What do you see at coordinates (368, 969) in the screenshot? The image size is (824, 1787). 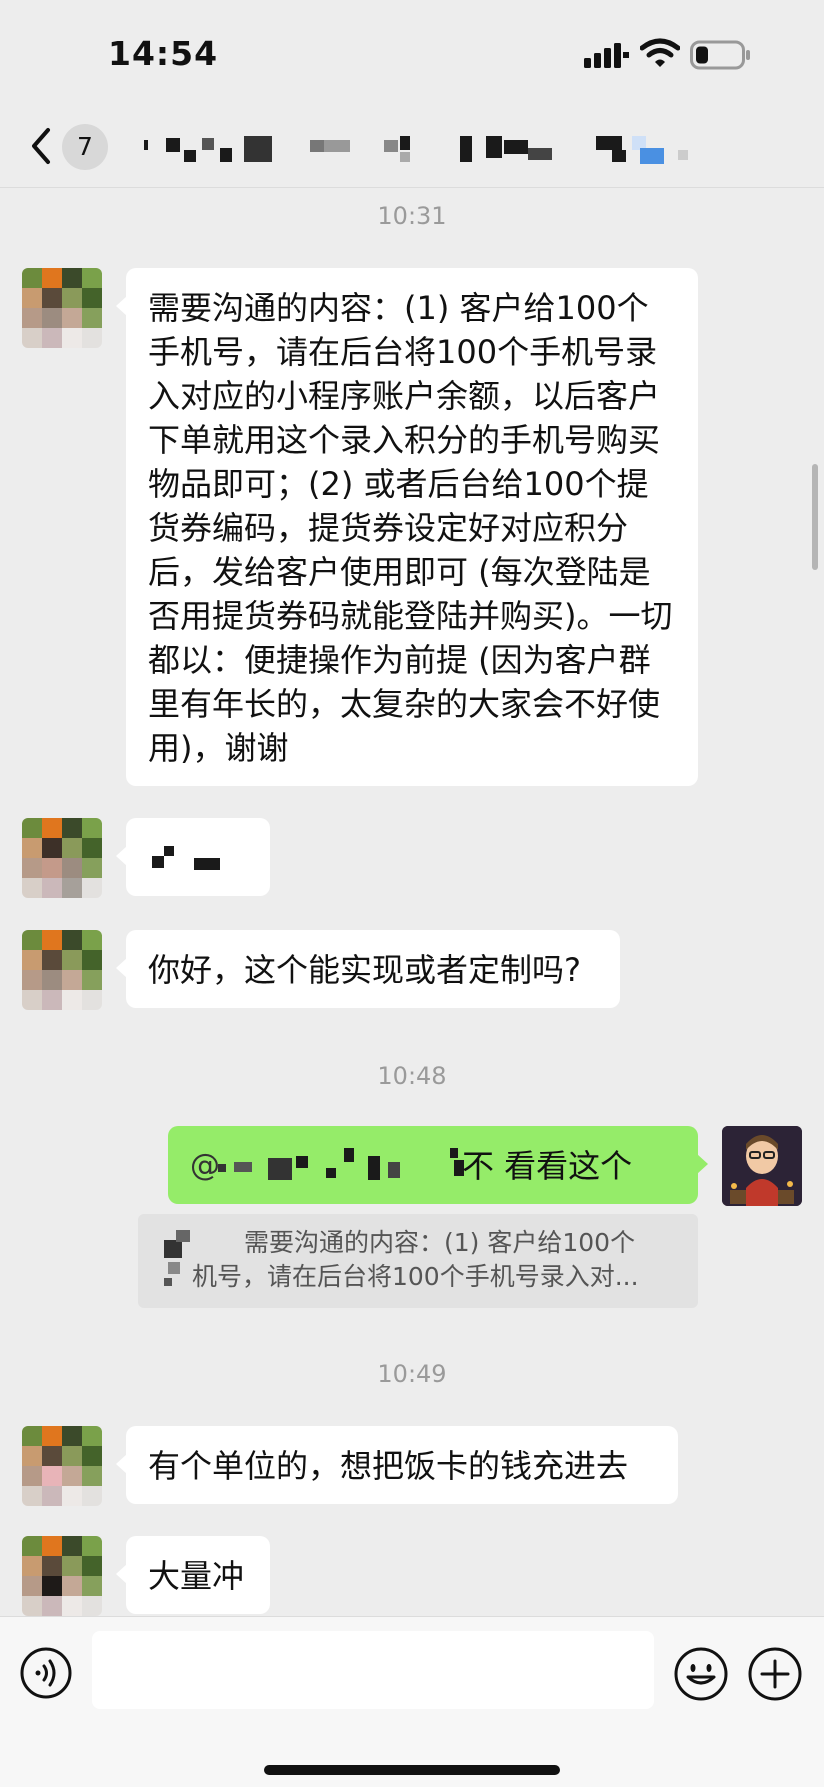 I see `message-bubble: 你好，这个能实现或者定制吗?` at bounding box center [368, 969].